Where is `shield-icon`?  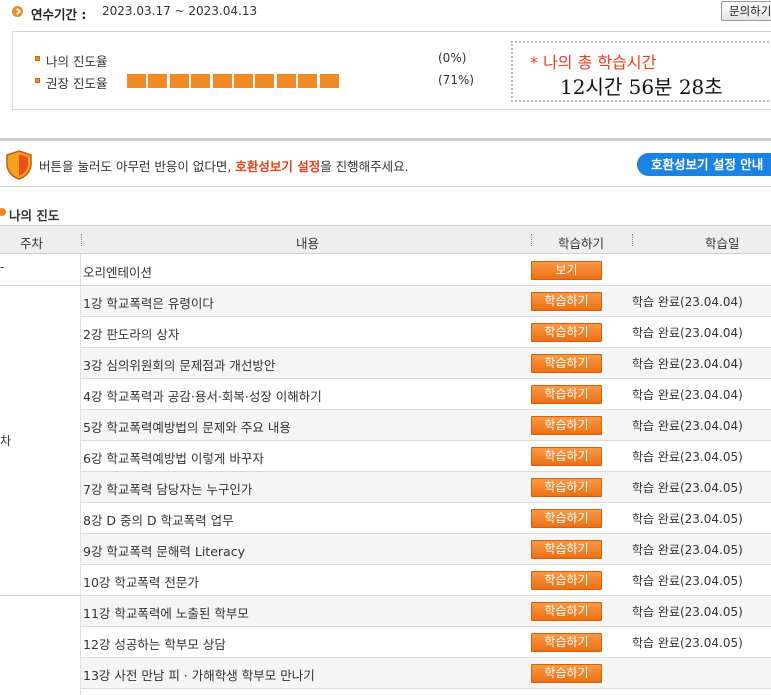
shield-icon is located at coordinates (19, 165).